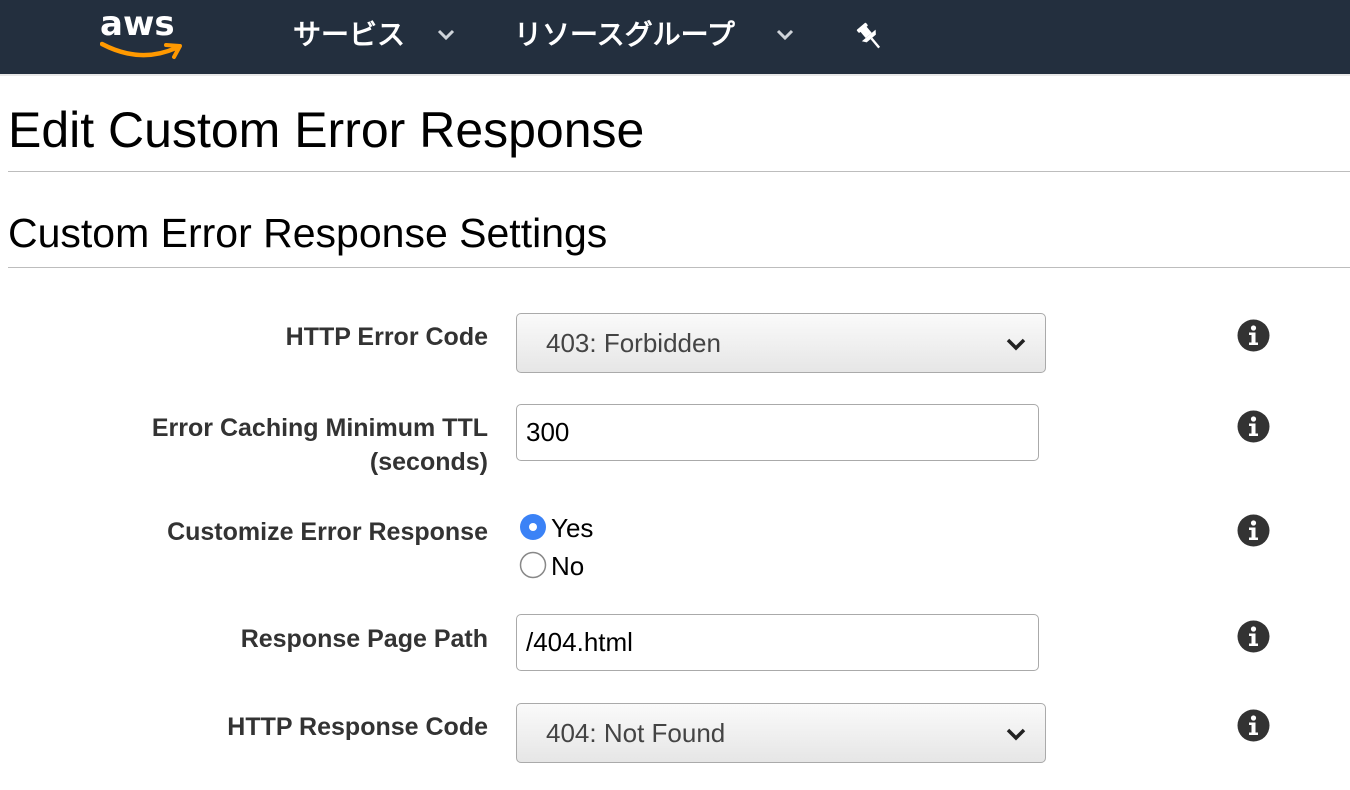 This screenshot has width=1350, height=790. Describe the element at coordinates (781, 733) in the screenshot. I see `http-response-code-select: 404: Not Found` at that location.